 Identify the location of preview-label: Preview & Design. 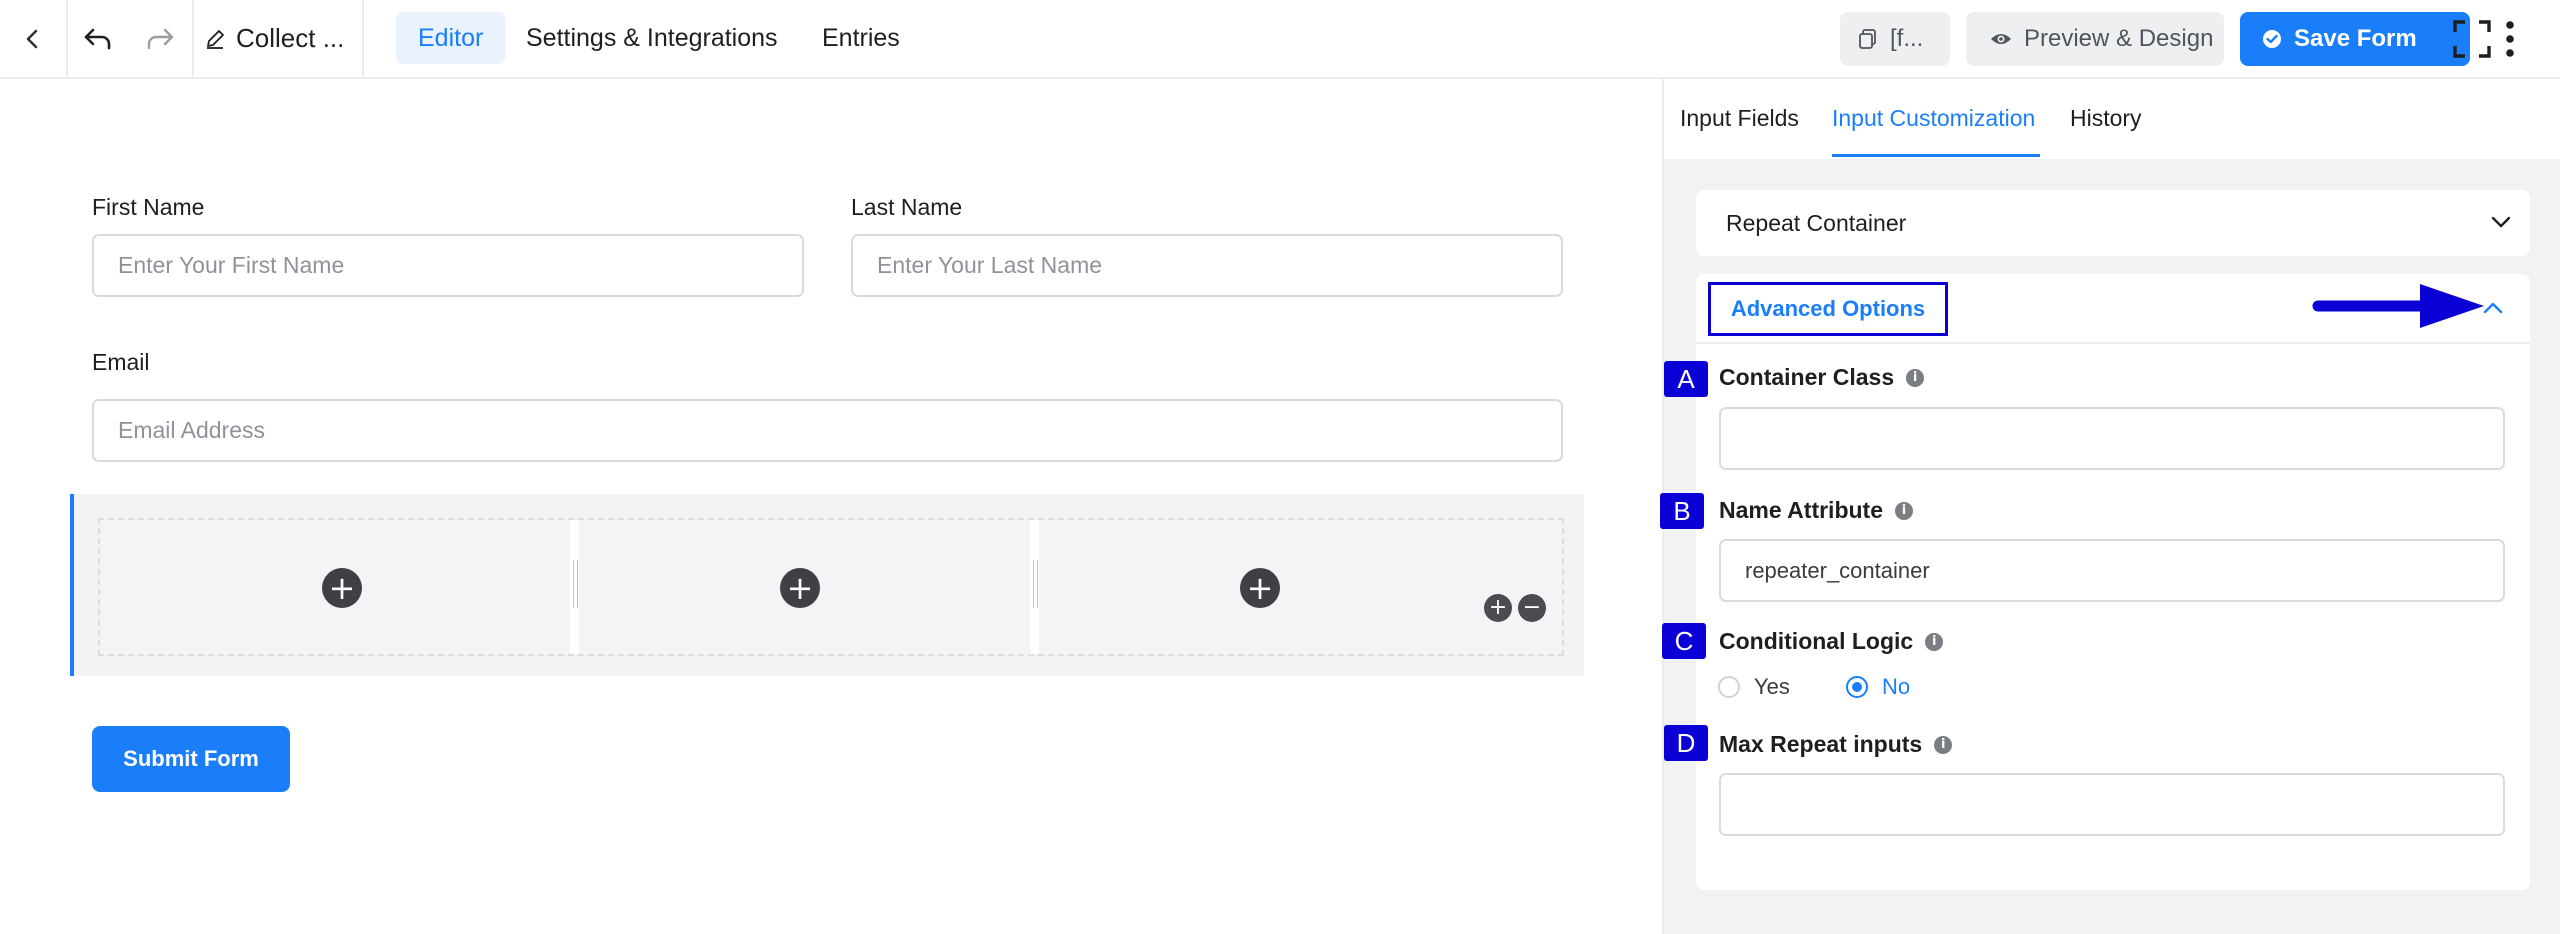
(2119, 38).